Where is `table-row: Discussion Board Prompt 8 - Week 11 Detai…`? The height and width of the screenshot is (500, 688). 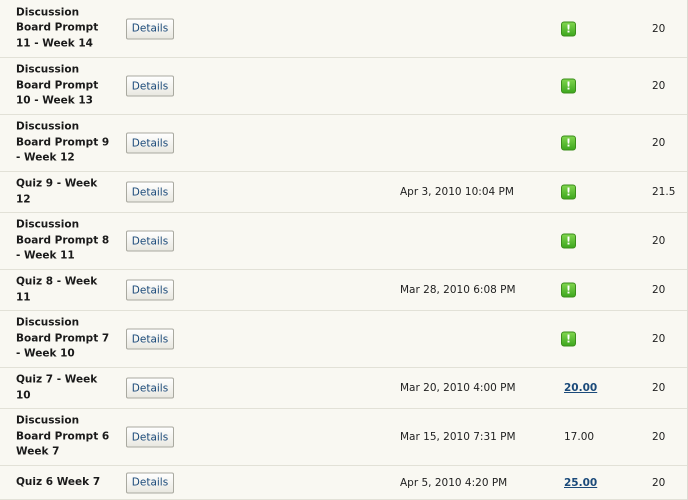
table-row: Discussion Board Prompt 8 - Week 11 Detai… is located at coordinates (343, 241).